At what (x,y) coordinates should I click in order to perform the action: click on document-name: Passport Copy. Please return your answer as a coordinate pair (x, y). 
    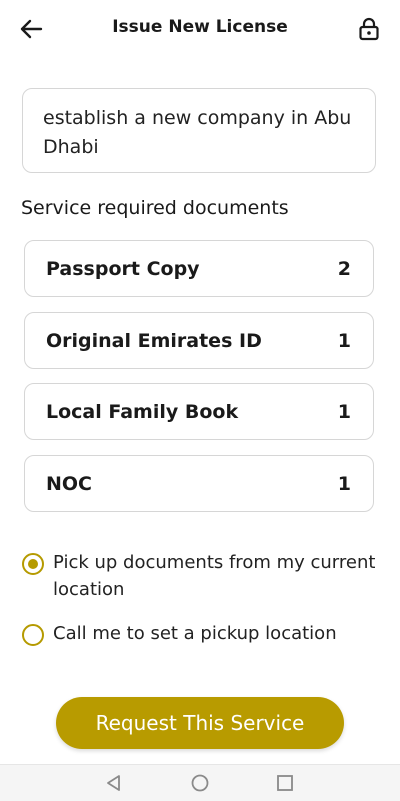
    Looking at the image, I should click on (123, 268).